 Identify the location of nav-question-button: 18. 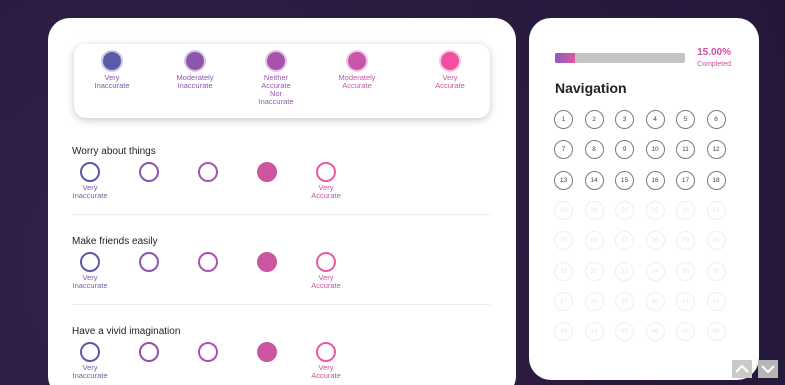
(716, 180).